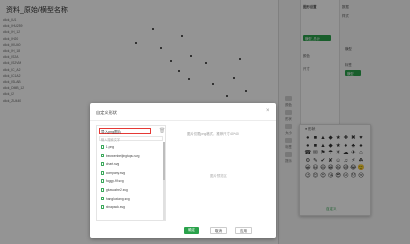 Image resolution: width=410 pixels, height=244 pixels. What do you see at coordinates (243, 230) in the screenshot?
I see `apply-button: 应用` at bounding box center [243, 230].